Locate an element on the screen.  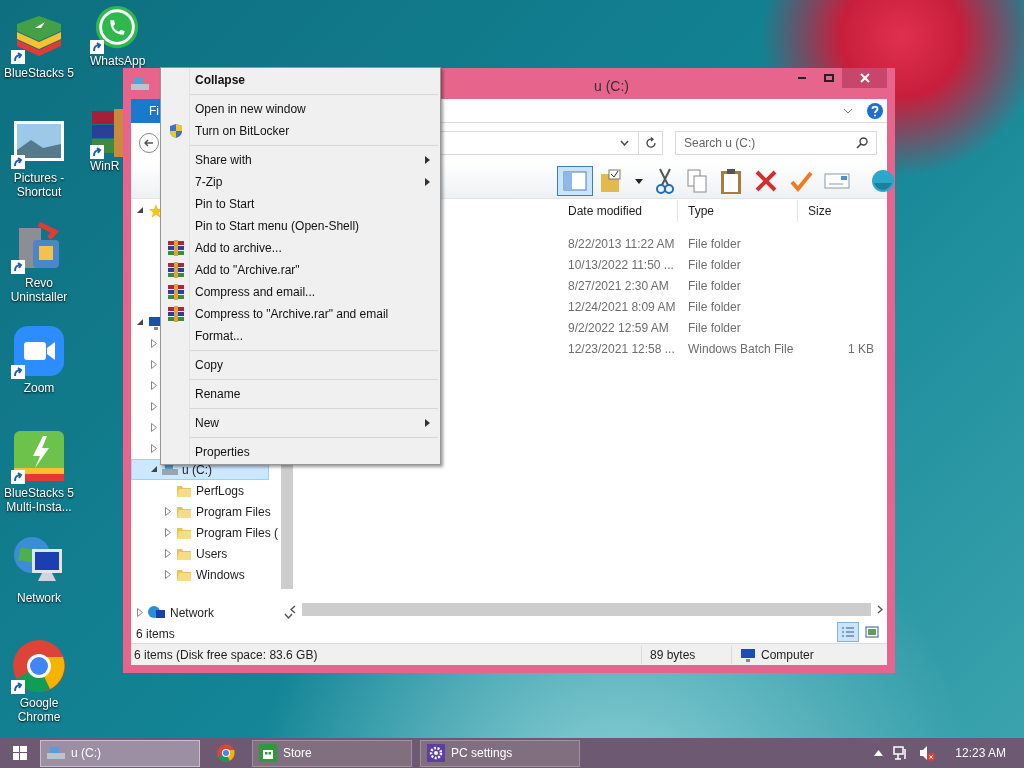
status-text: 89 bytes is located at coordinates (686, 654).